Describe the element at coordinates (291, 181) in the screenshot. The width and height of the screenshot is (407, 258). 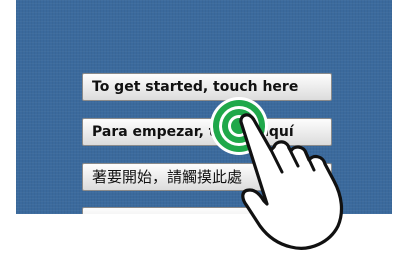
I see `hand-pointer-icon` at that location.